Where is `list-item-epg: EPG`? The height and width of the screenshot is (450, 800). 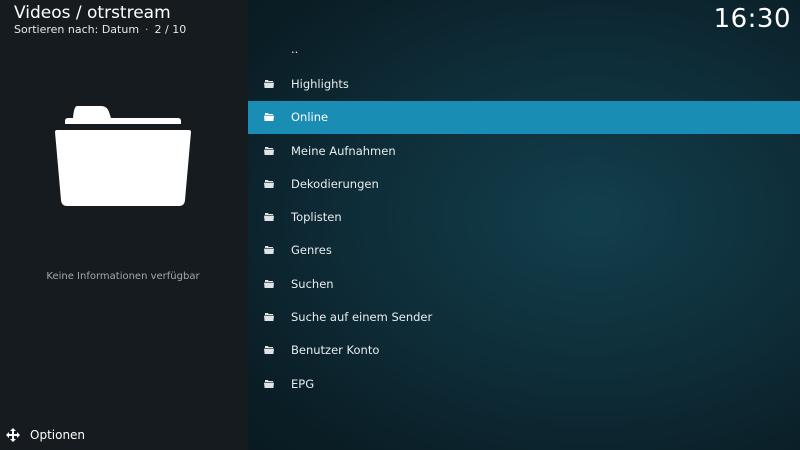 list-item-epg: EPG is located at coordinates (524, 383).